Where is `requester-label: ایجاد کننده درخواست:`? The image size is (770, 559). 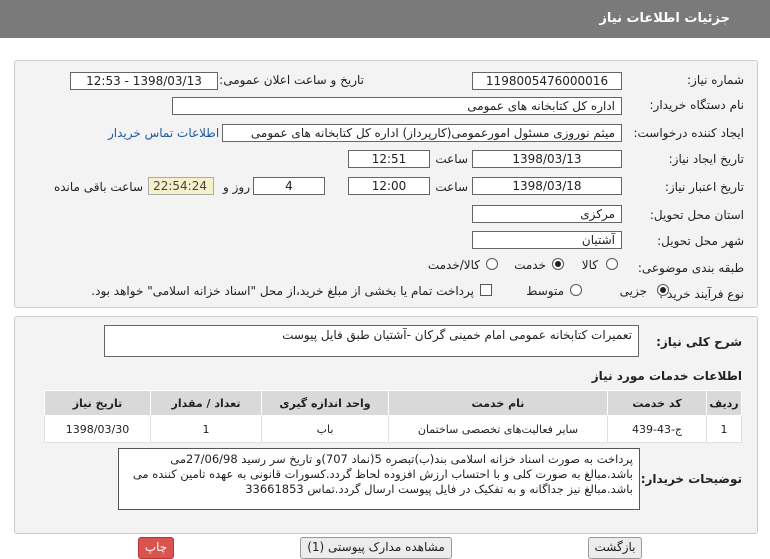 requester-label: ایجاد کننده درخواست: is located at coordinates (688, 133).